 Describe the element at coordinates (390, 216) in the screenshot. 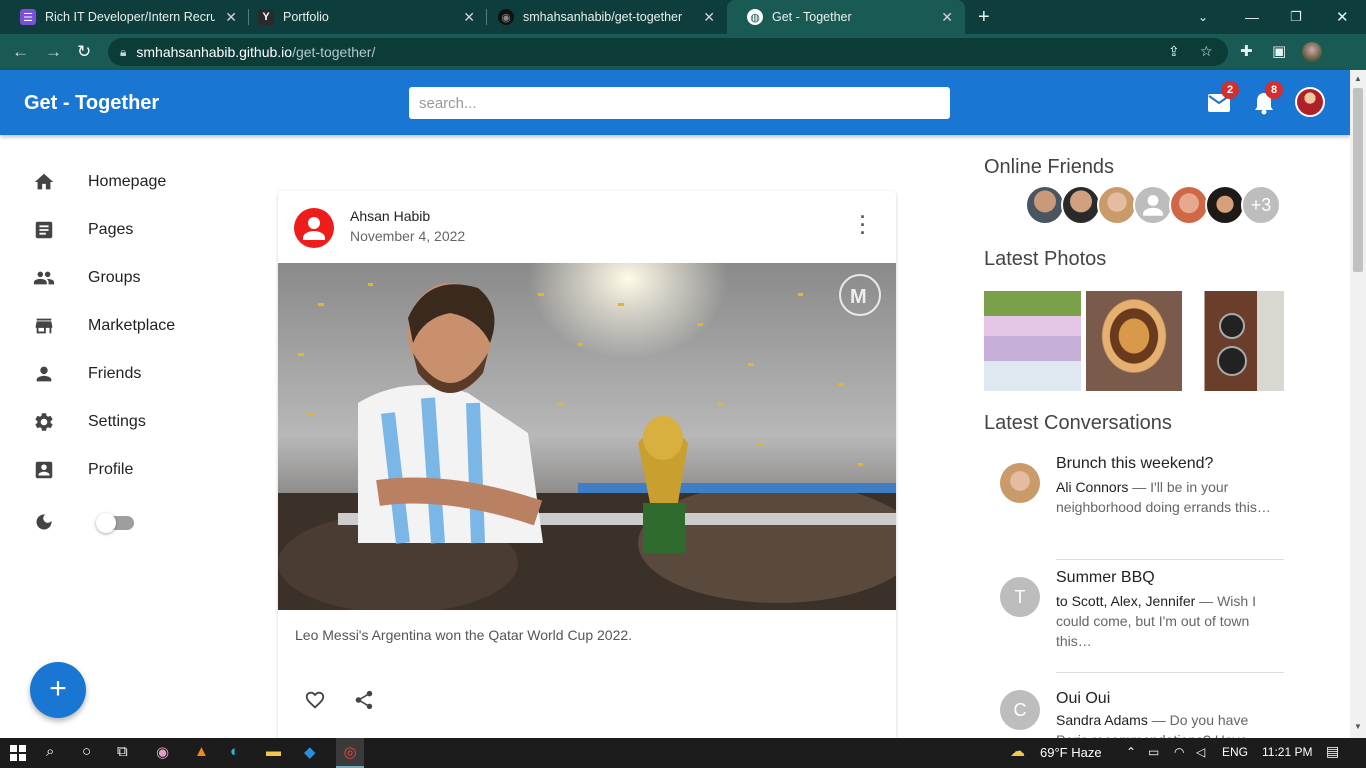

I see `post-author: Ahsan Habib` at that location.